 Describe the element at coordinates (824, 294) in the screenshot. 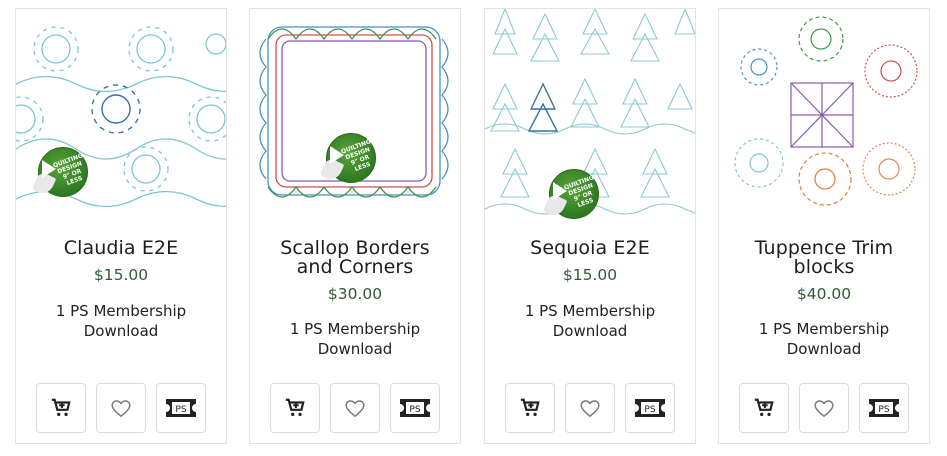

I see `product-price: $40.00` at that location.